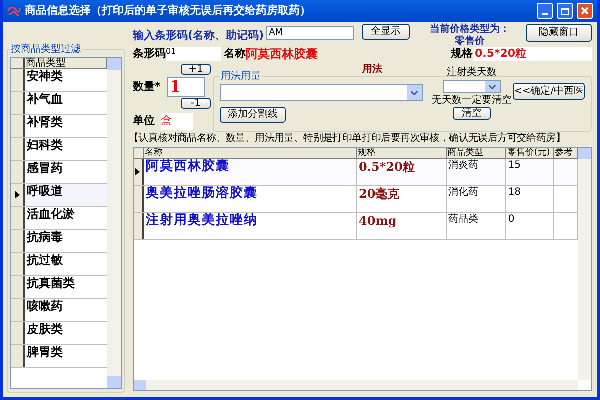 The image size is (600, 400). Describe the element at coordinates (530, 153) in the screenshot. I see `column-header: 零售价(元)` at that location.